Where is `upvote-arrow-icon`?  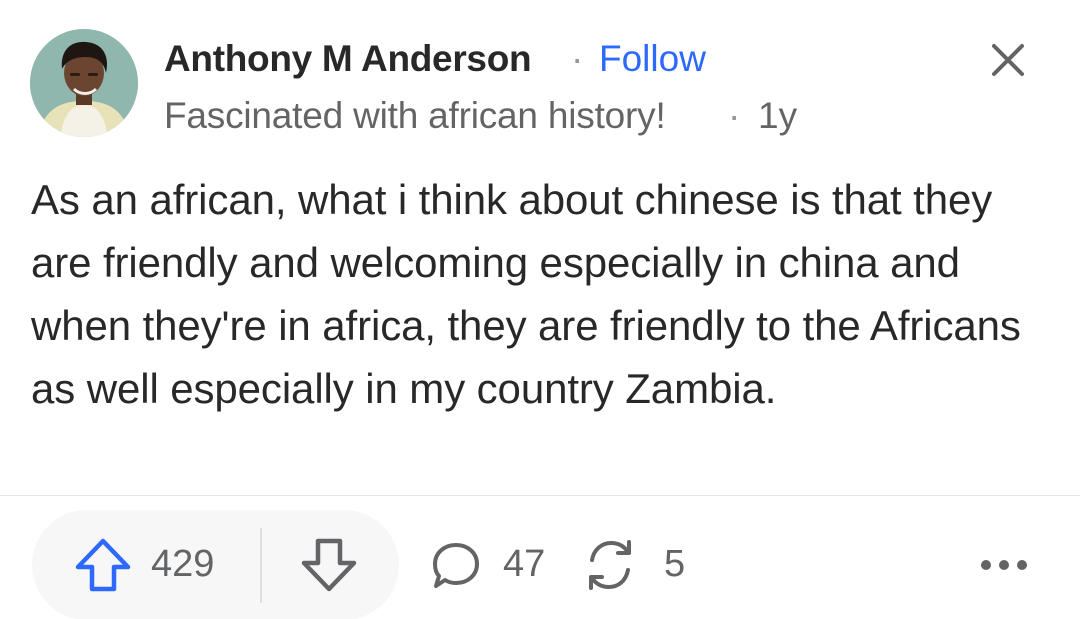 upvote-arrow-icon is located at coordinates (103, 565).